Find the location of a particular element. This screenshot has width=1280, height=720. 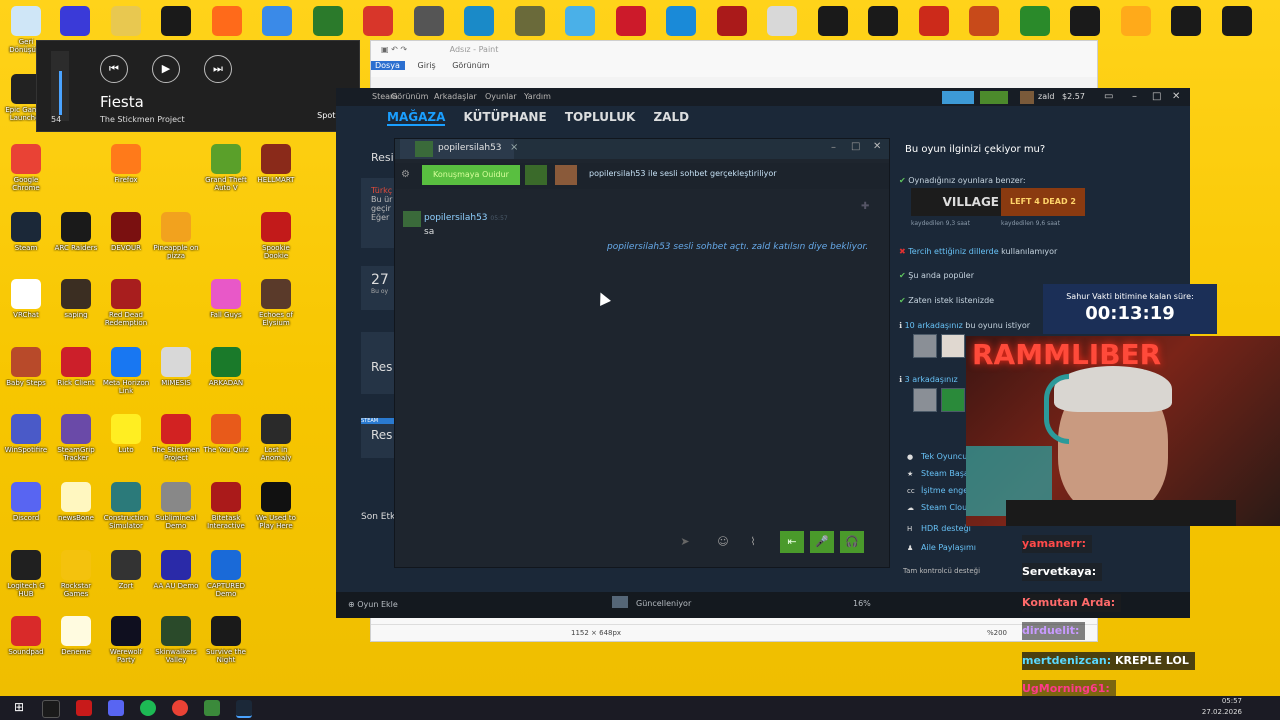

add-friend-icon: ✚ is located at coordinates (865, 206).